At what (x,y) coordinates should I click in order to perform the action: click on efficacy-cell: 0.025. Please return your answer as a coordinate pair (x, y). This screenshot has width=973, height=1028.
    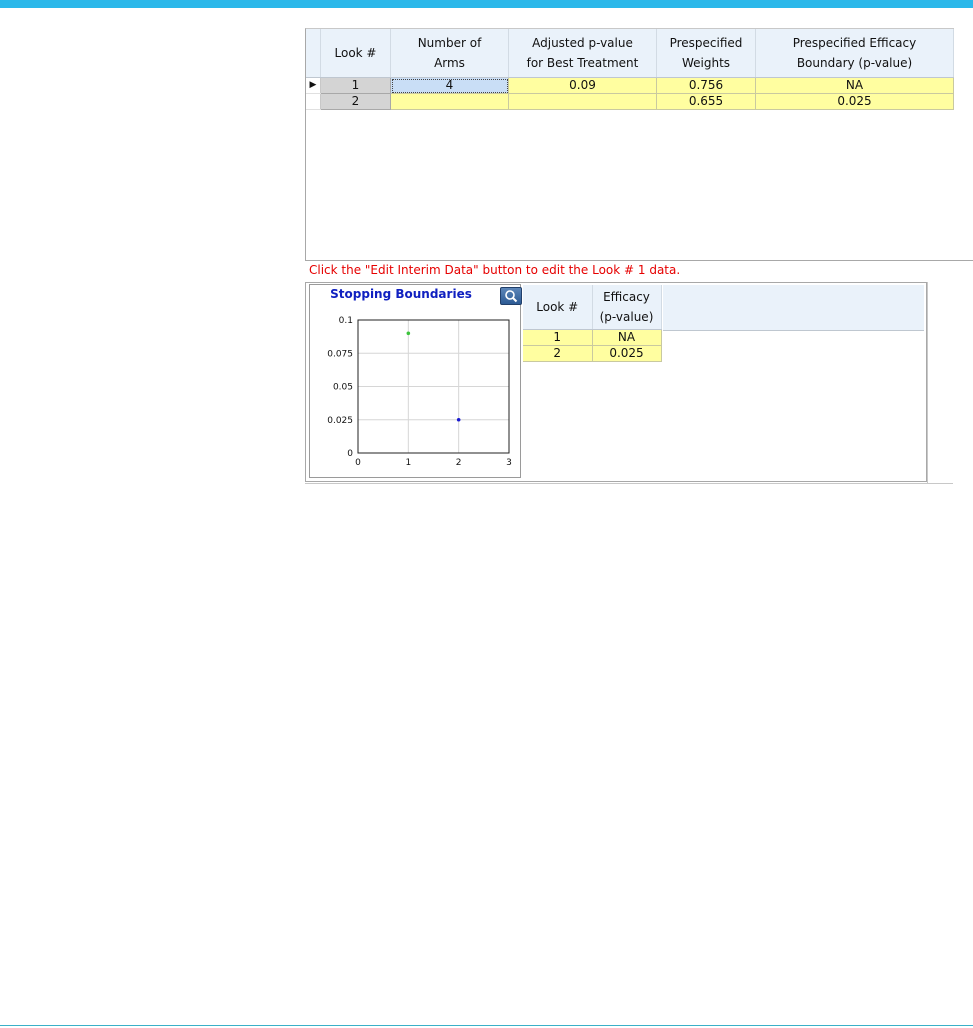
    Looking at the image, I should click on (627, 353).